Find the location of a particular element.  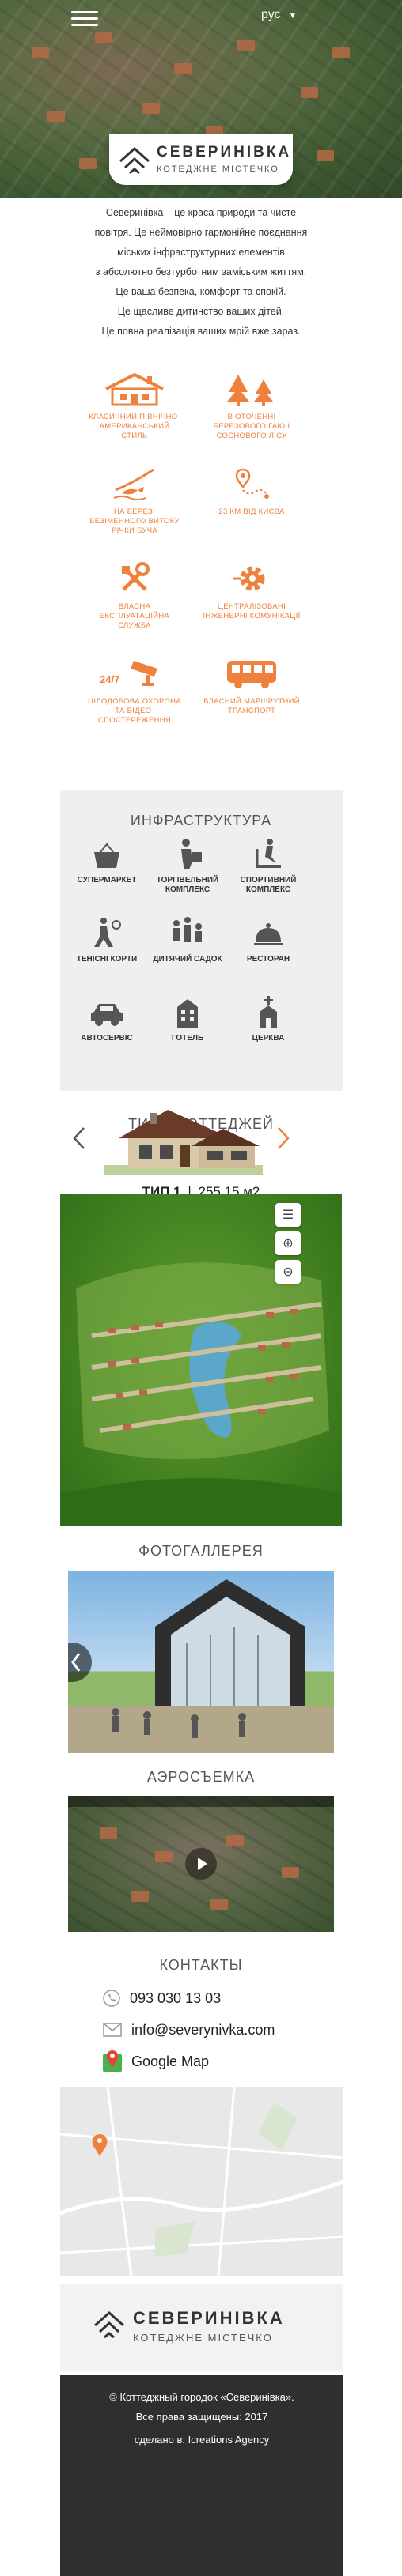

infra-item: ГОТЕЛЬ is located at coordinates (188, 1018).